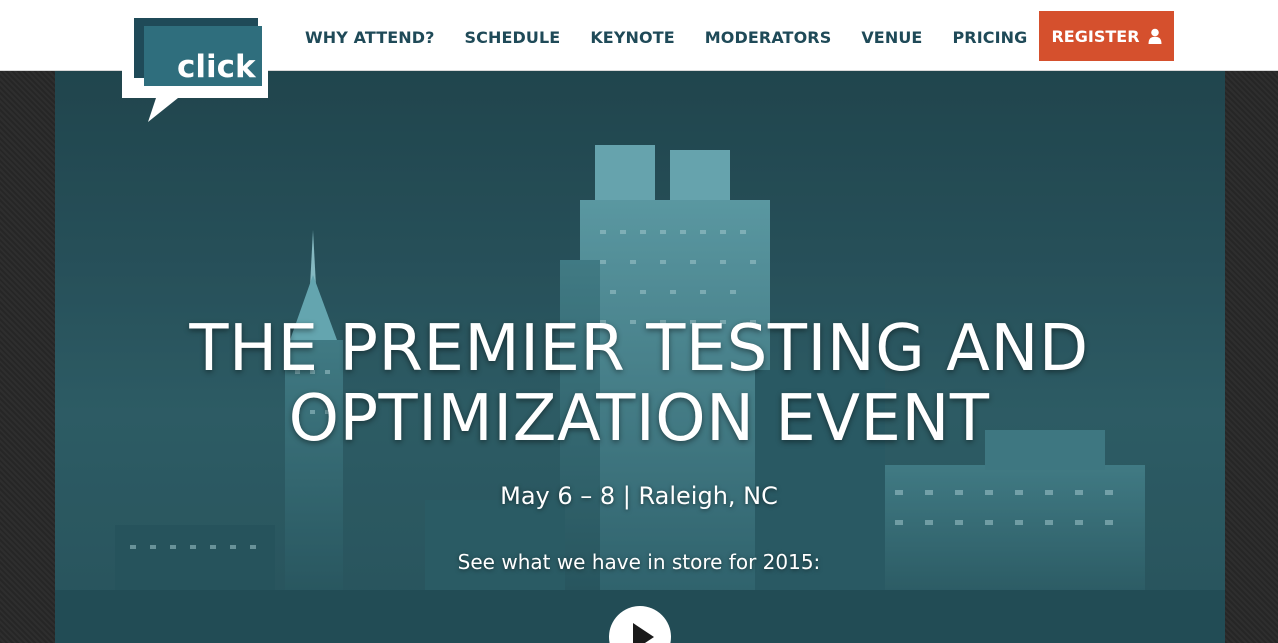 The height and width of the screenshot is (643, 1278). What do you see at coordinates (768, 37) in the screenshot?
I see `nav-moderators: MODERATORS` at bounding box center [768, 37].